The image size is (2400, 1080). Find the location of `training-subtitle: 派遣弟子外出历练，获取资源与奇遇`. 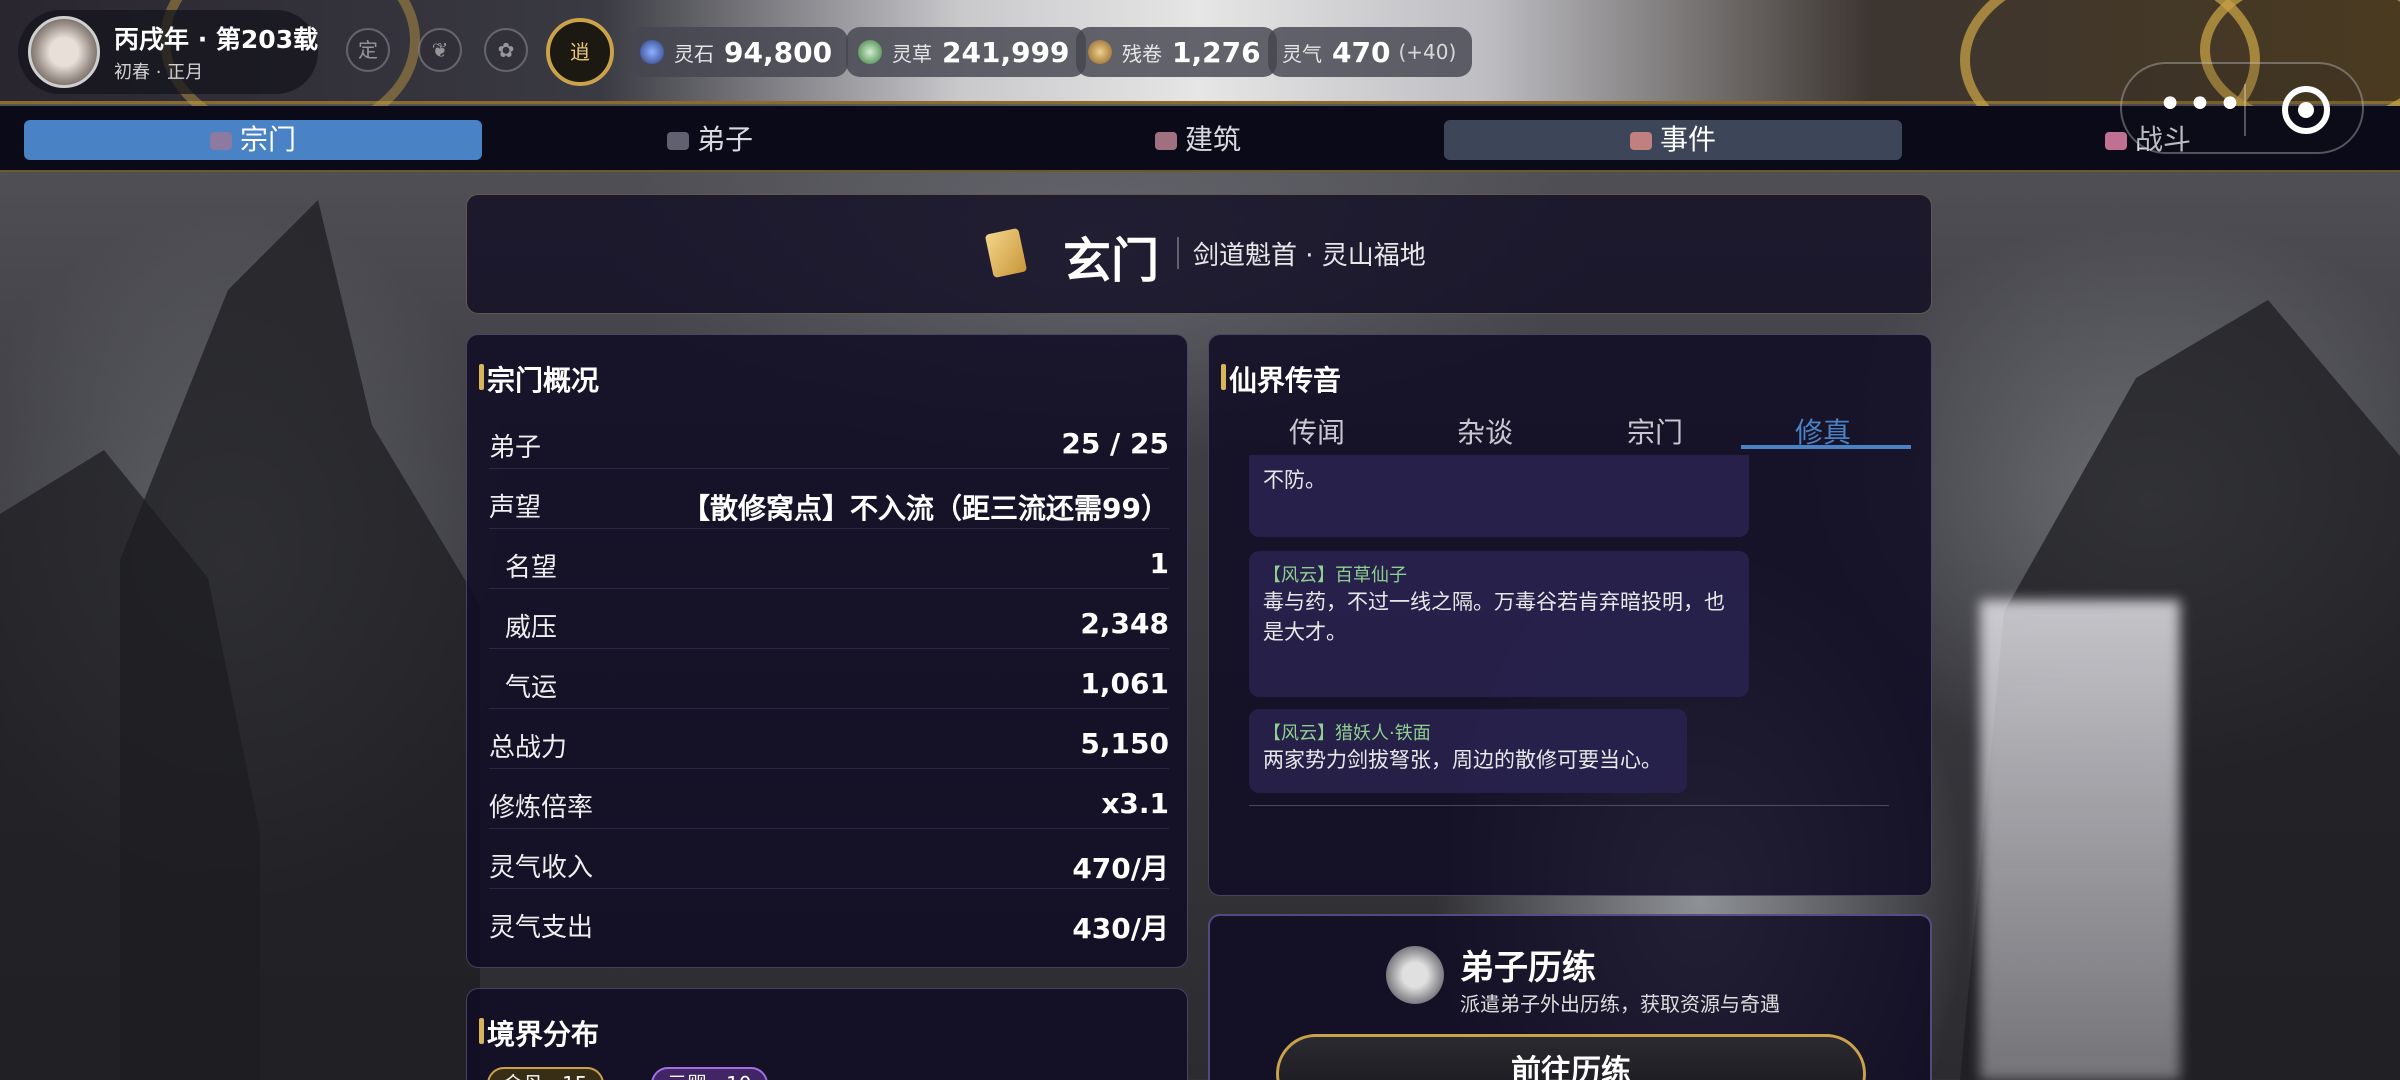

training-subtitle: 派遣弟子外出历练，获取资源与奇遇 is located at coordinates (1620, 1004).